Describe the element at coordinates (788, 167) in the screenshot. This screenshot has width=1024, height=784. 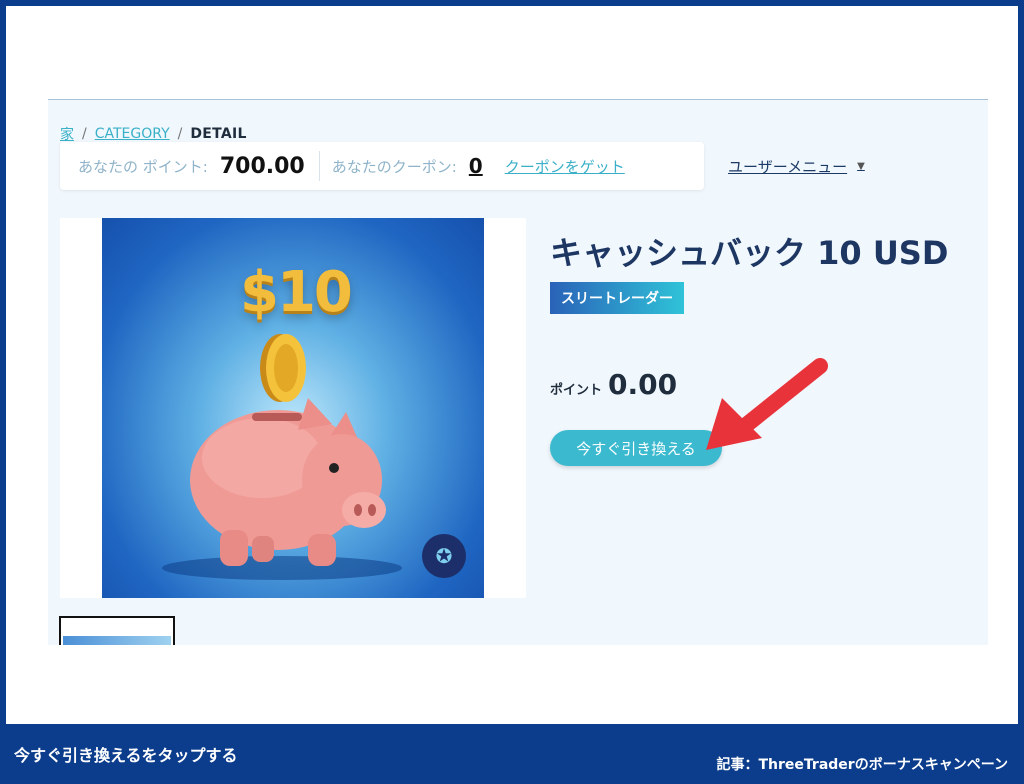
I see `user-menu-label: ユーザーメニュー` at that location.